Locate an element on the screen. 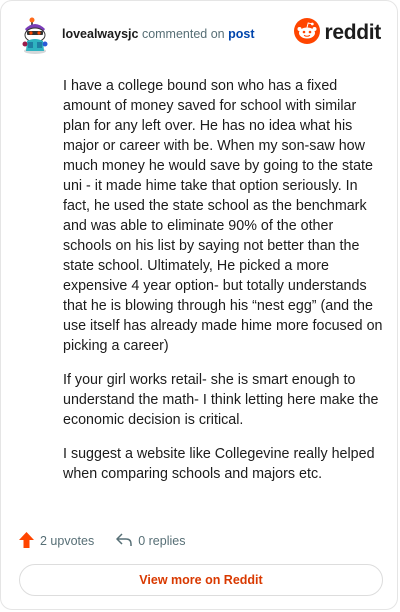 This screenshot has width=400, height=612. snoo-avatar-icon is located at coordinates (35, 35).